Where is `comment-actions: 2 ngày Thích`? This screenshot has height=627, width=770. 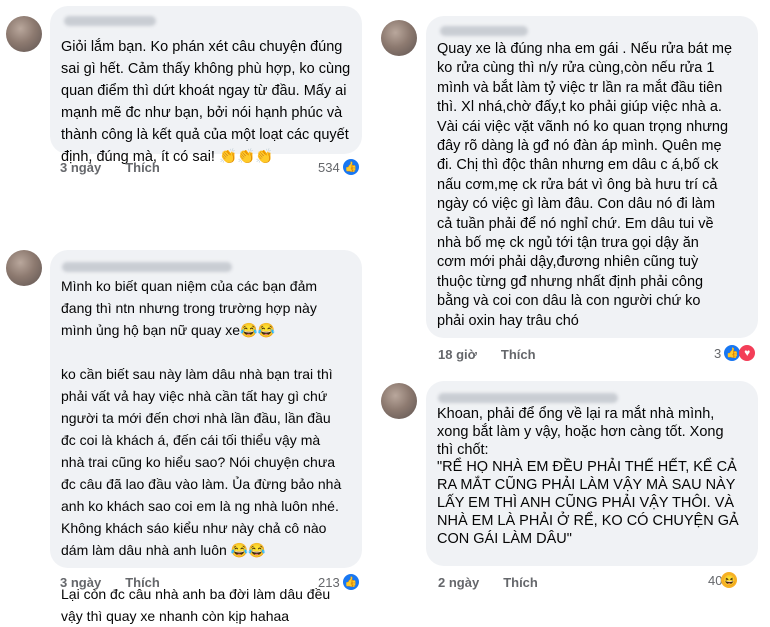
comment-actions: 2 ngày Thích is located at coordinates (500, 582).